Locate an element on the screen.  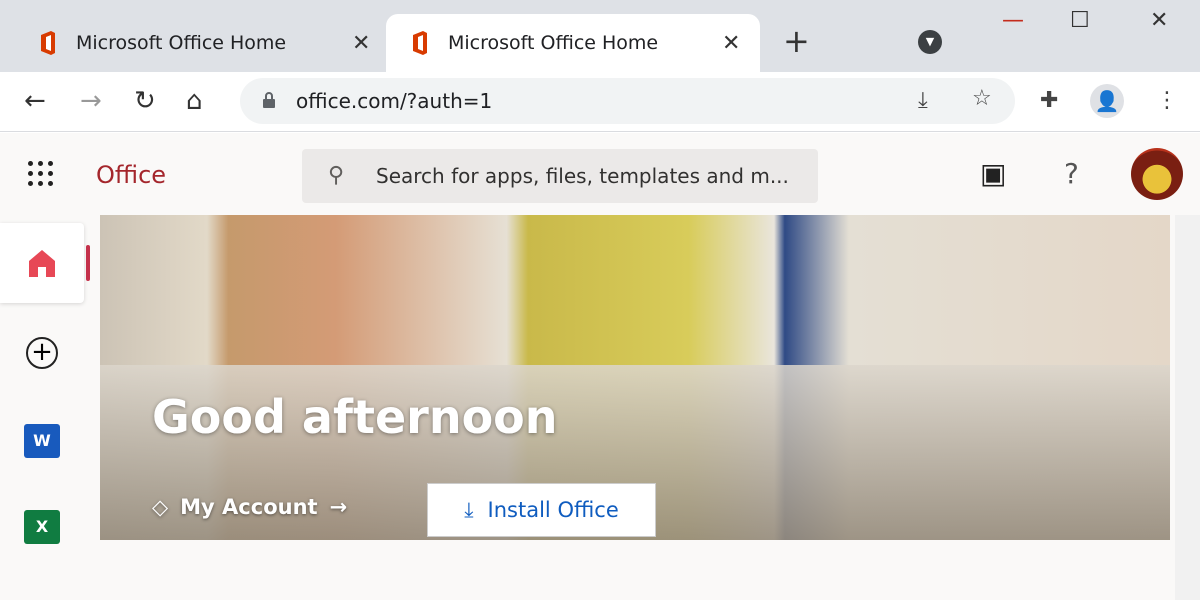
search-icon: ⚲ is located at coordinates (336, 175).